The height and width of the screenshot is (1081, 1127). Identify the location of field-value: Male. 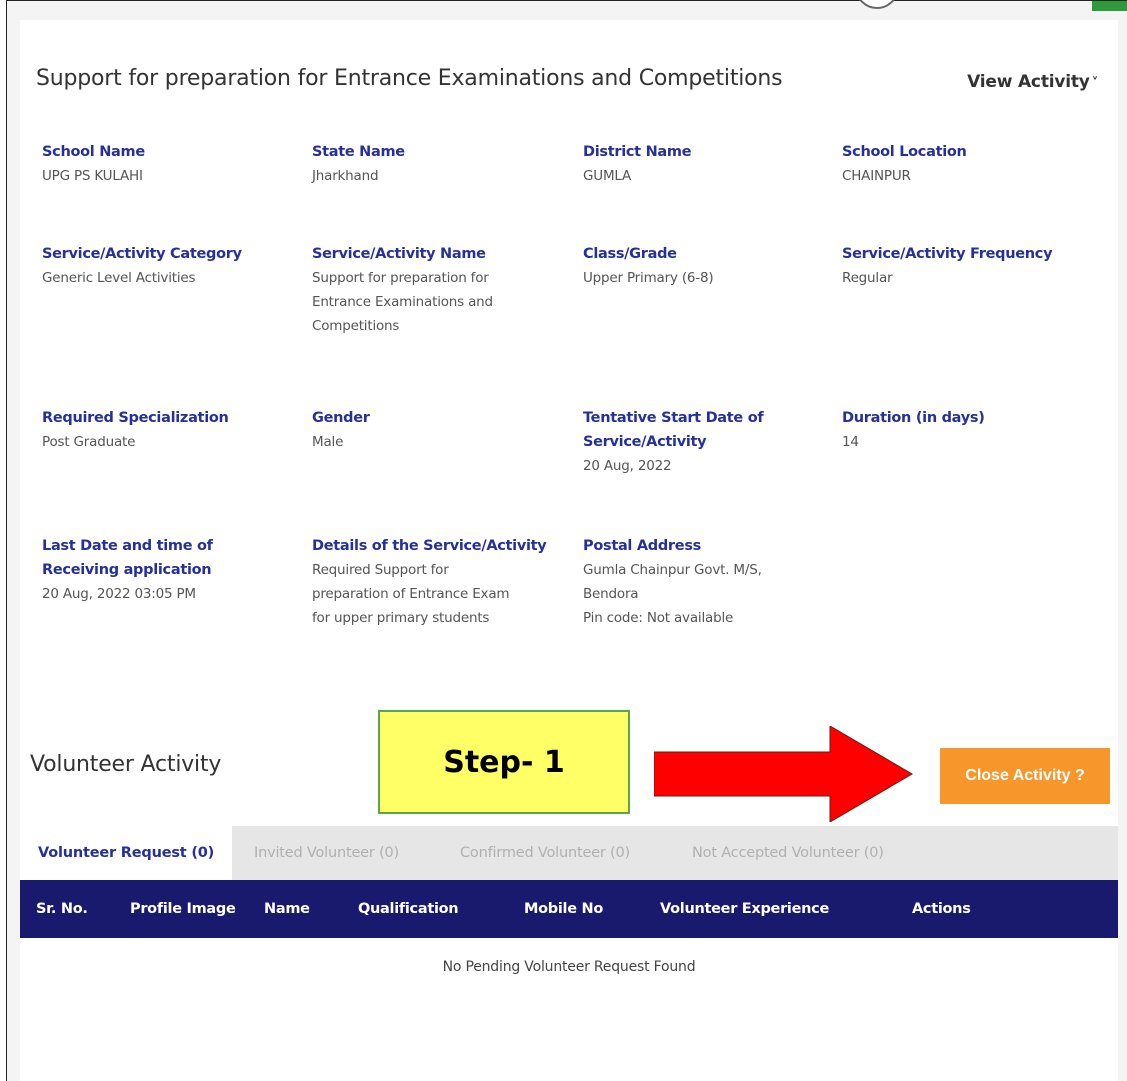
(328, 442).